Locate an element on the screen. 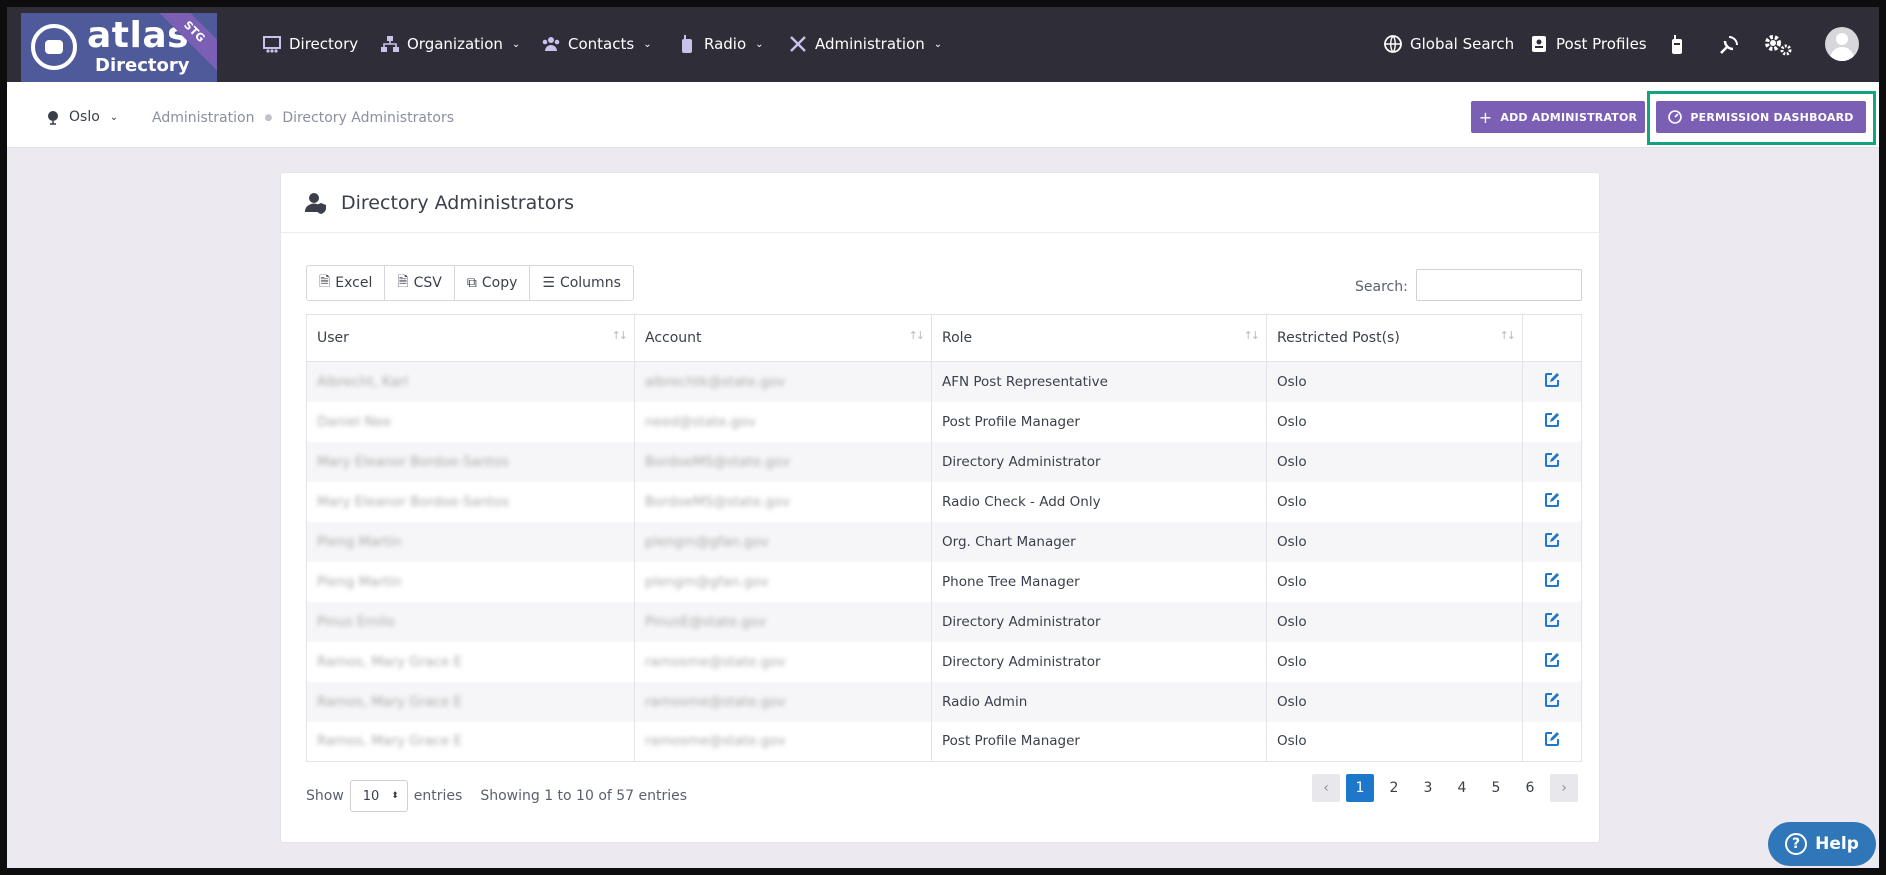 The width and height of the screenshot is (1886, 875). column-header-role: Role ↑↓ is located at coordinates (1099, 338).